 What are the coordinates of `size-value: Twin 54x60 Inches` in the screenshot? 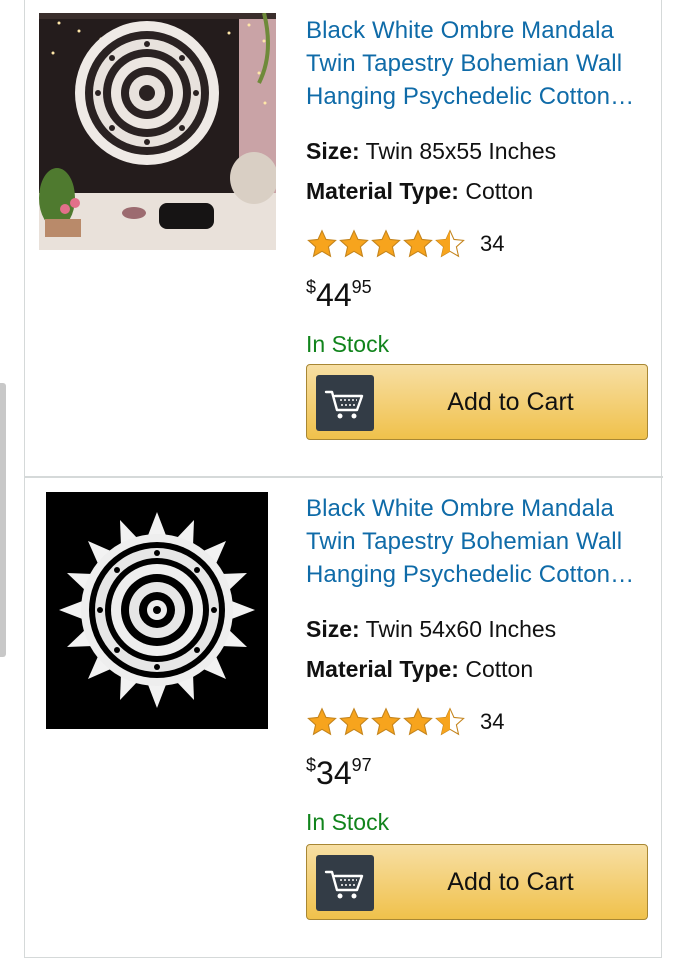 It's located at (461, 629).